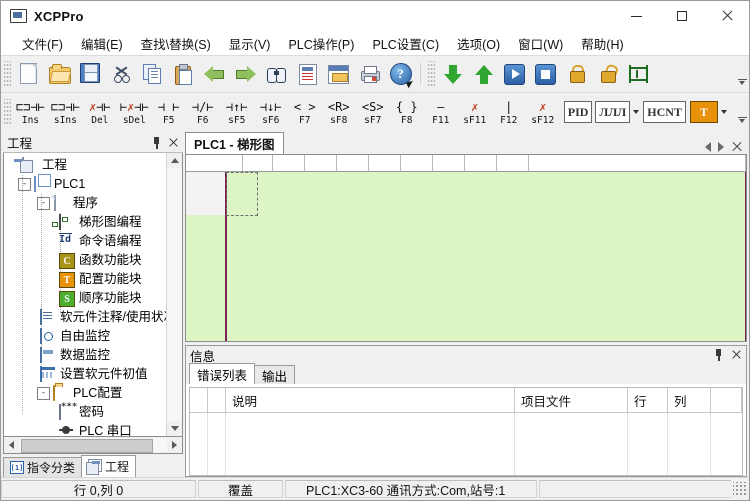 The height and width of the screenshot is (501, 750). What do you see at coordinates (109, 466) in the screenshot?
I see `dock-tab-project: 工程` at bounding box center [109, 466].